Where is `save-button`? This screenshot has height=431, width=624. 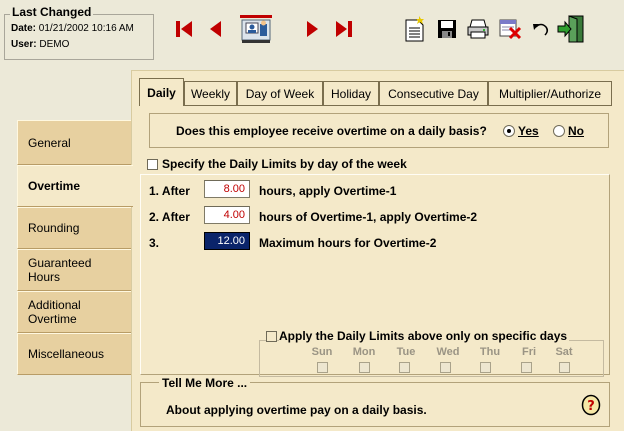
save-button is located at coordinates (447, 29).